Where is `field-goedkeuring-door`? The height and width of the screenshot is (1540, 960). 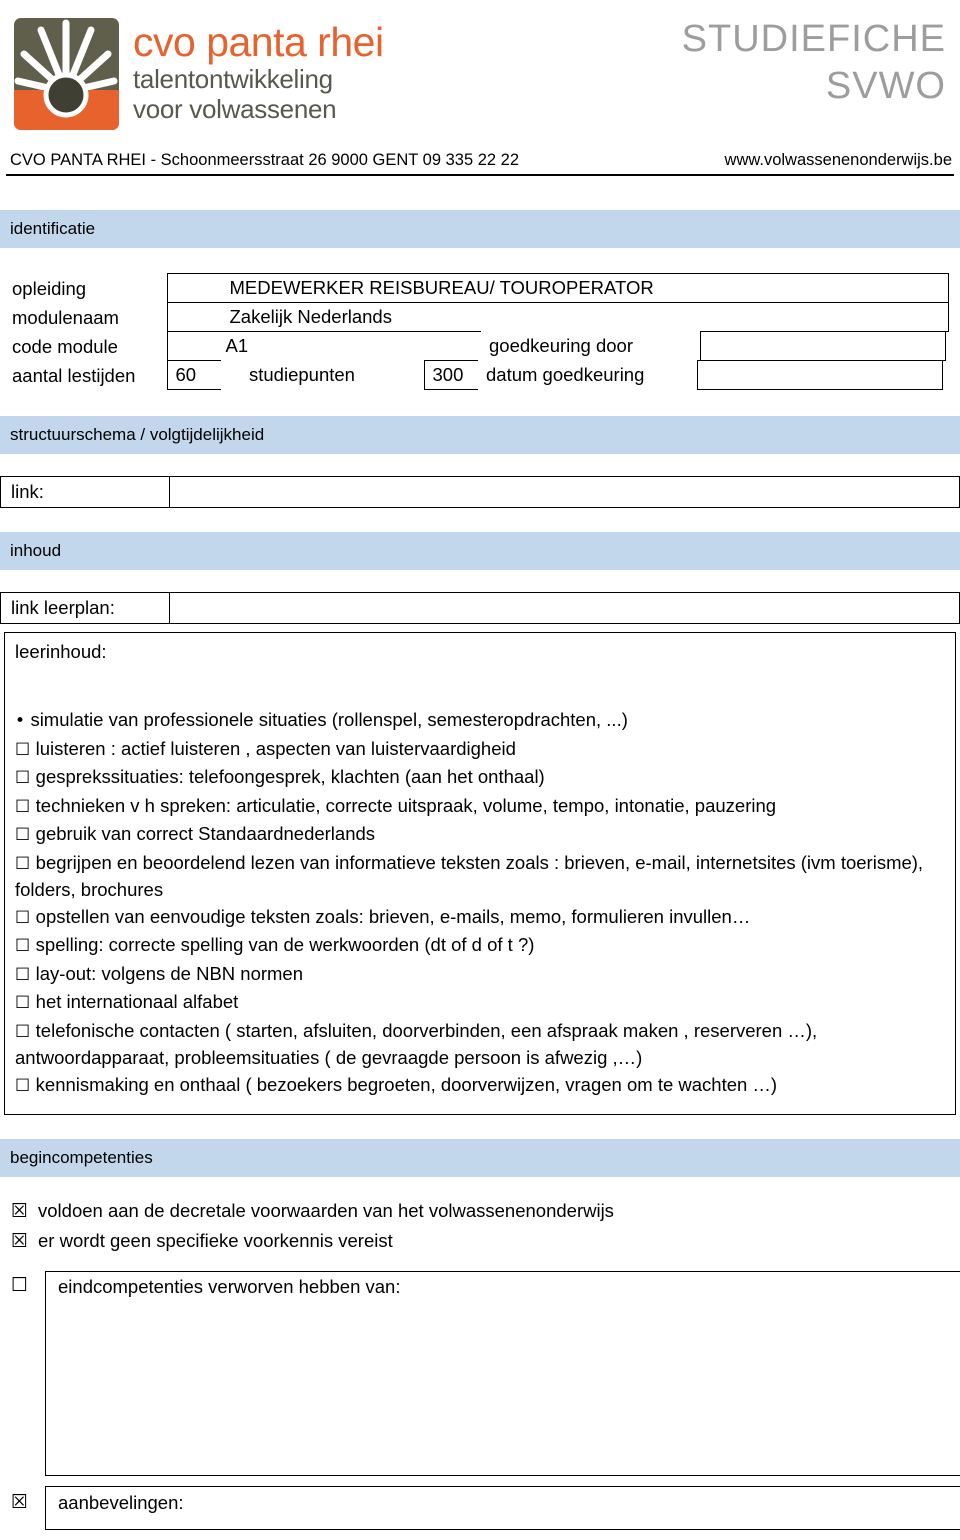
field-goedkeuring-door is located at coordinates (822, 345).